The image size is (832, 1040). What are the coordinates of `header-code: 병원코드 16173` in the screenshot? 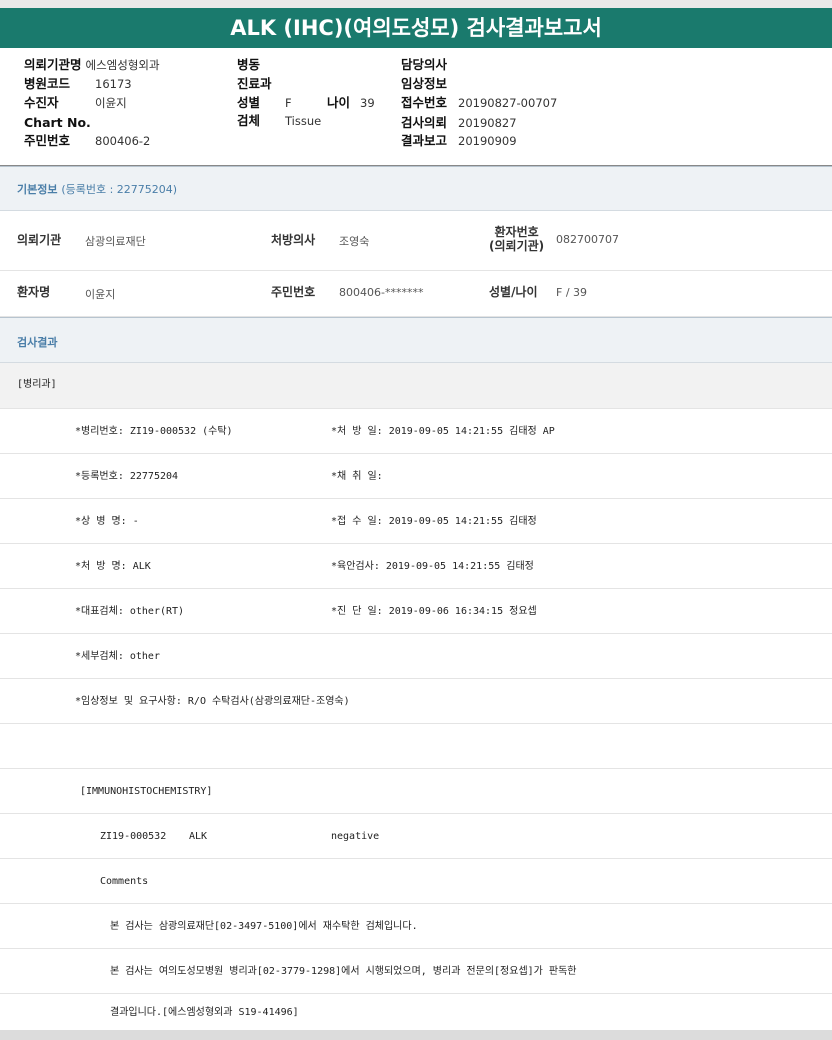 It's located at (78, 84).